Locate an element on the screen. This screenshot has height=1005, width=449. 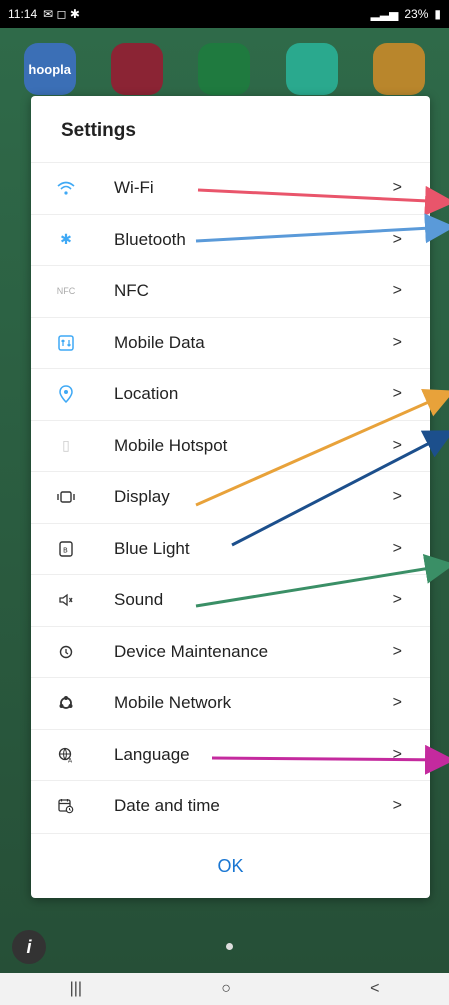
svg-text: A is located at coordinates (70, 760).